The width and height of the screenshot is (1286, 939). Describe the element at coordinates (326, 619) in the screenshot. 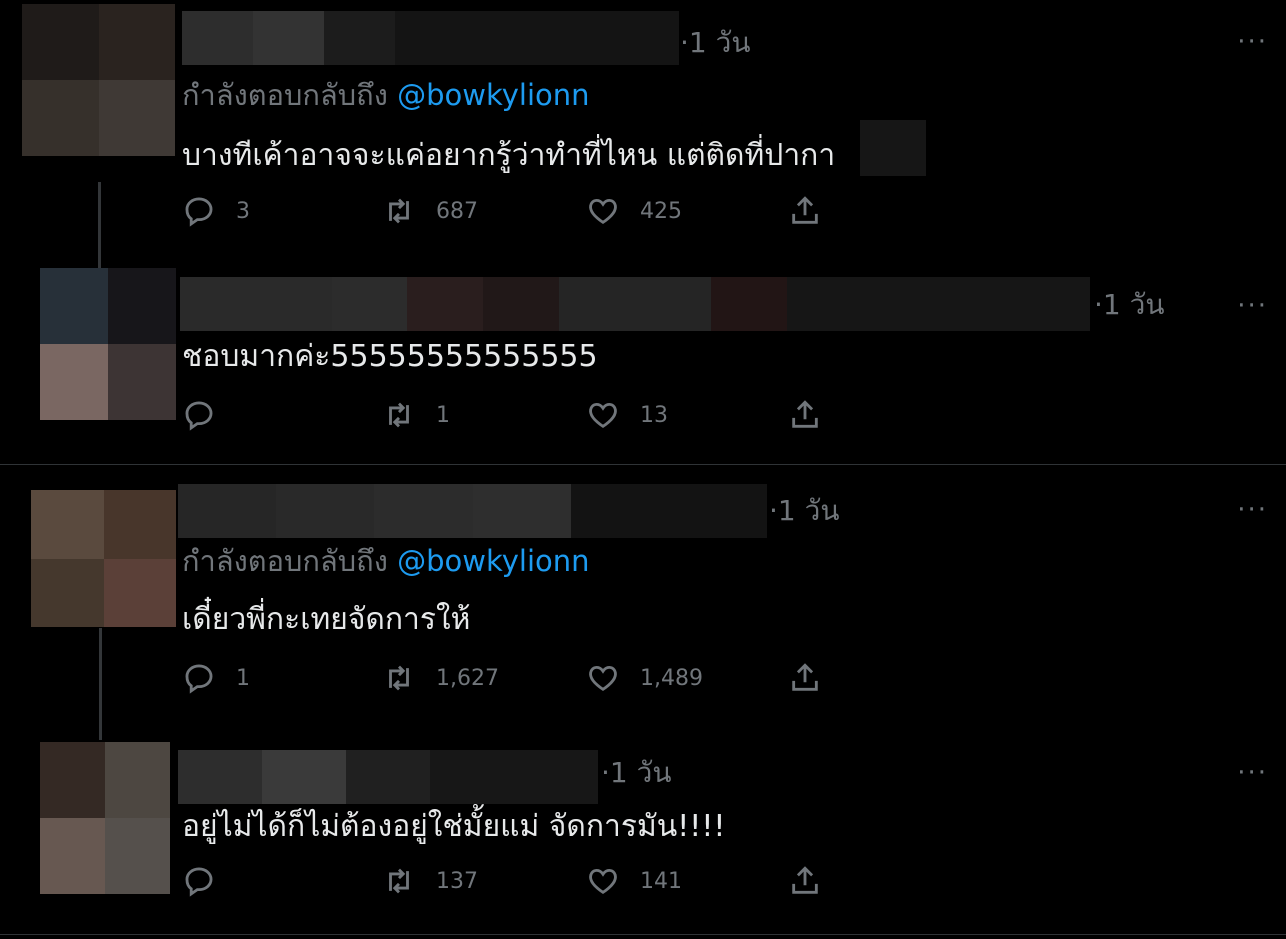

I see `tweet-text: เดี๋ยวพี่กะเทยจัดการให้` at that location.